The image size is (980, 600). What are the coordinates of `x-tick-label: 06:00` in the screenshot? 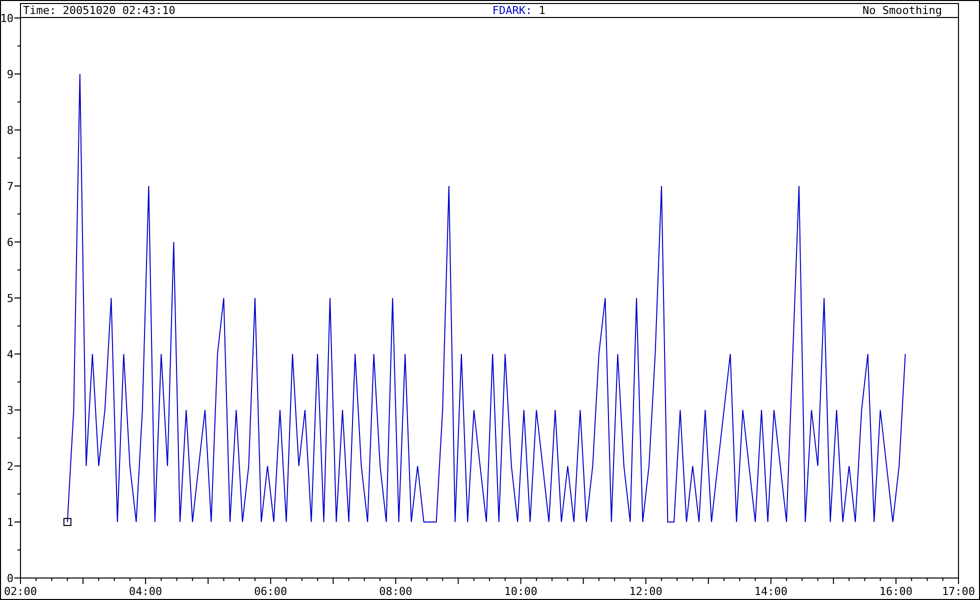 It's located at (271, 591).